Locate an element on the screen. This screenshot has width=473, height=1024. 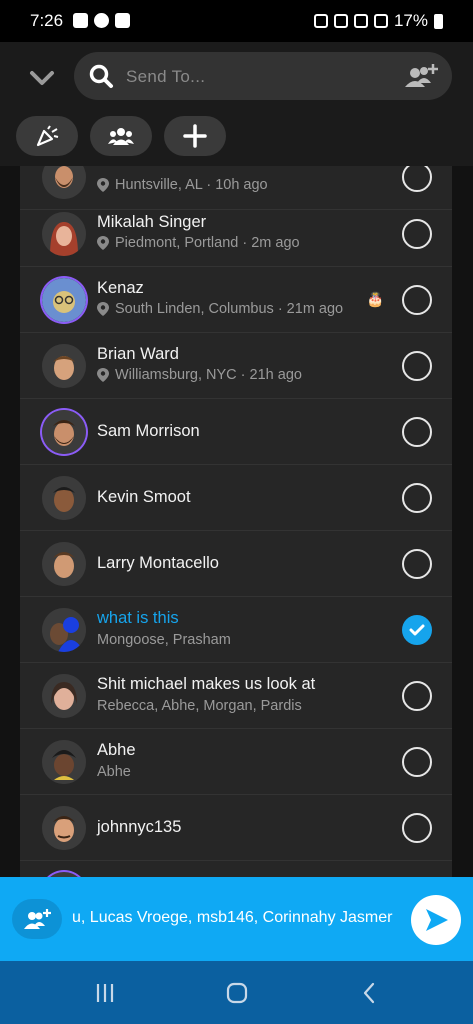
group-members: Mongoose, Prasham is located at coordinates (164, 640).